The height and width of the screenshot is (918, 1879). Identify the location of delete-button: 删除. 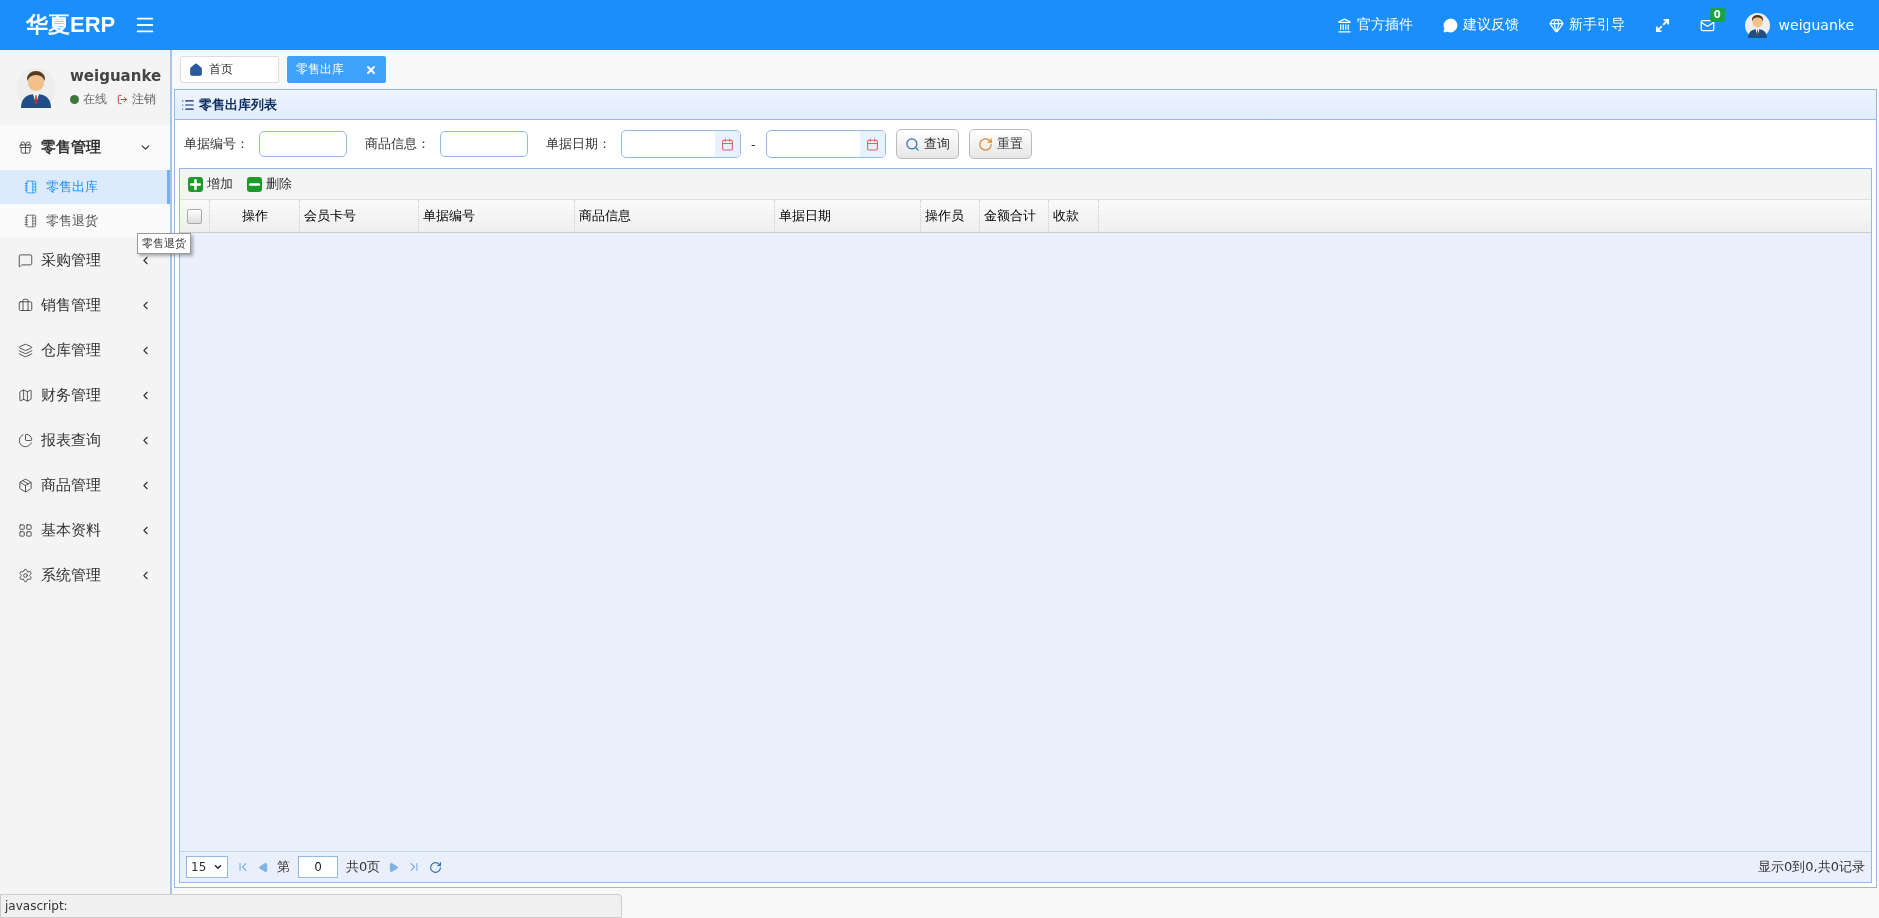
(269, 184).